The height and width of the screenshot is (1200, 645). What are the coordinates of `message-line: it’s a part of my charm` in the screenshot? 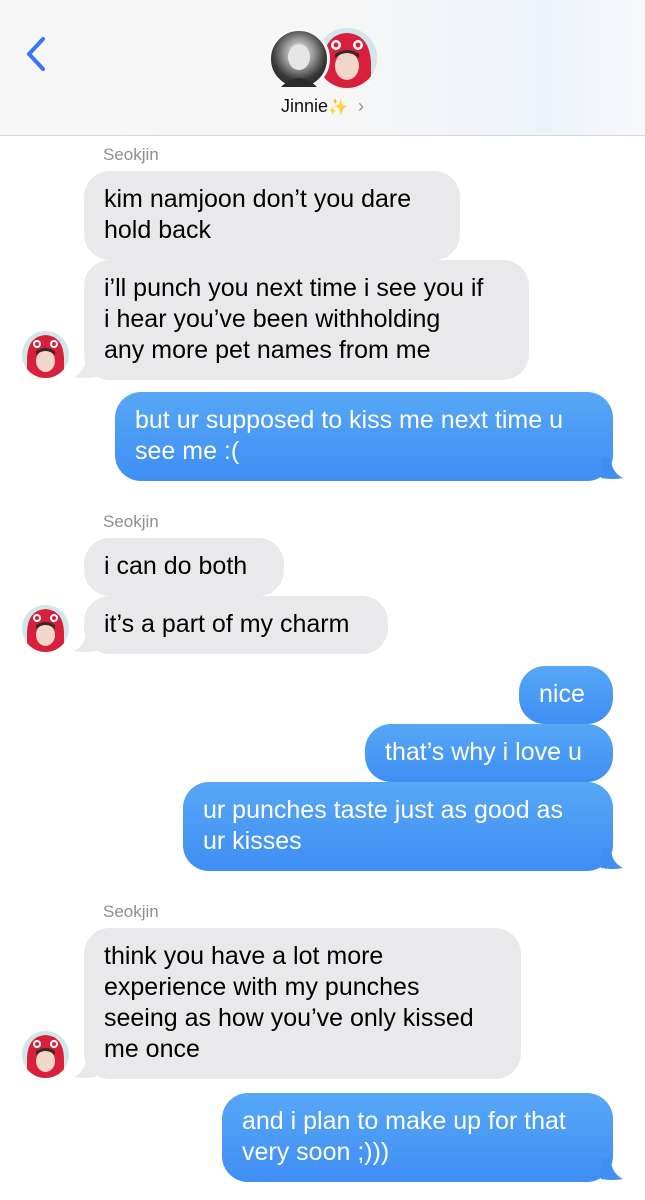 It's located at (227, 624).